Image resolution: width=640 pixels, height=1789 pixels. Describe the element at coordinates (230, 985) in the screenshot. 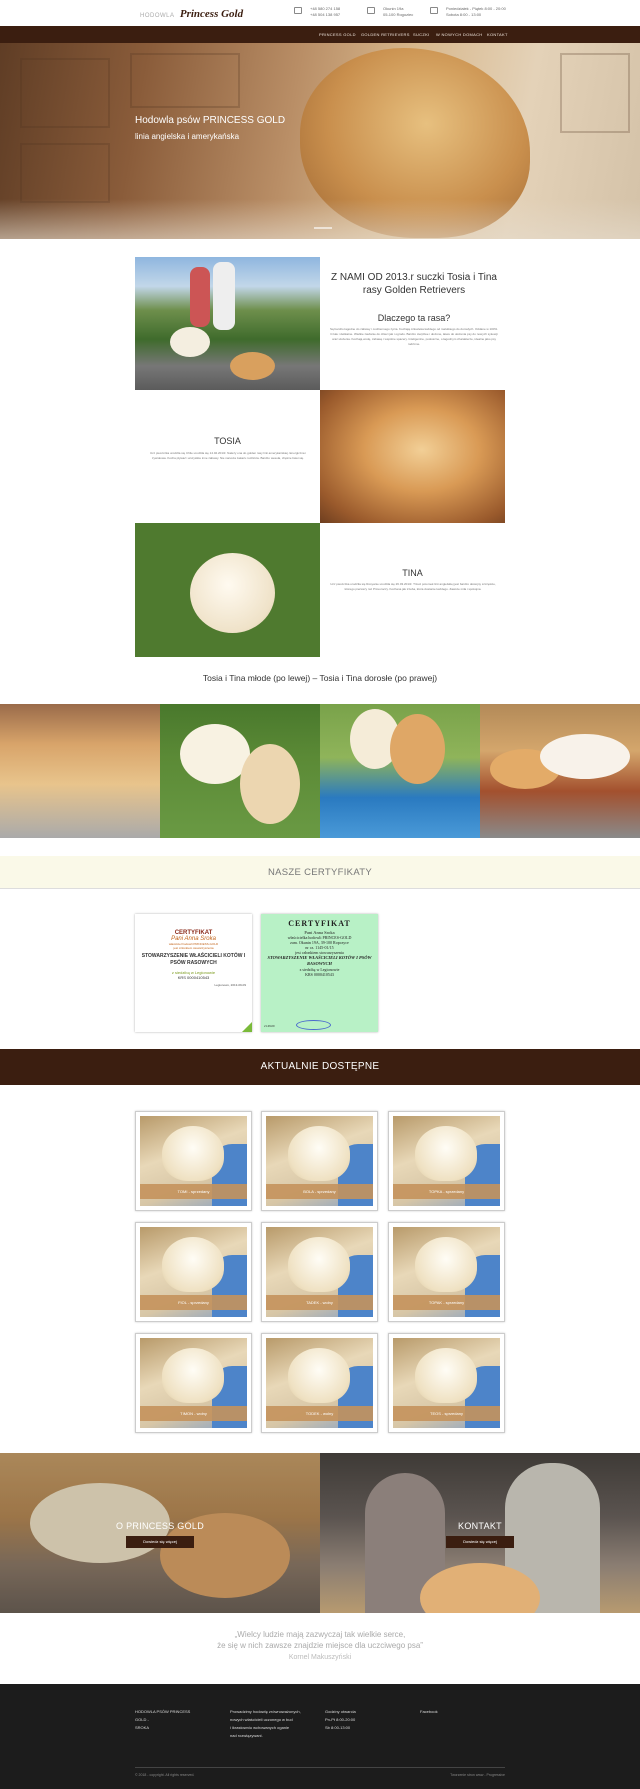

I see `cert1-date: Legionowo, 2013-09-09` at that location.